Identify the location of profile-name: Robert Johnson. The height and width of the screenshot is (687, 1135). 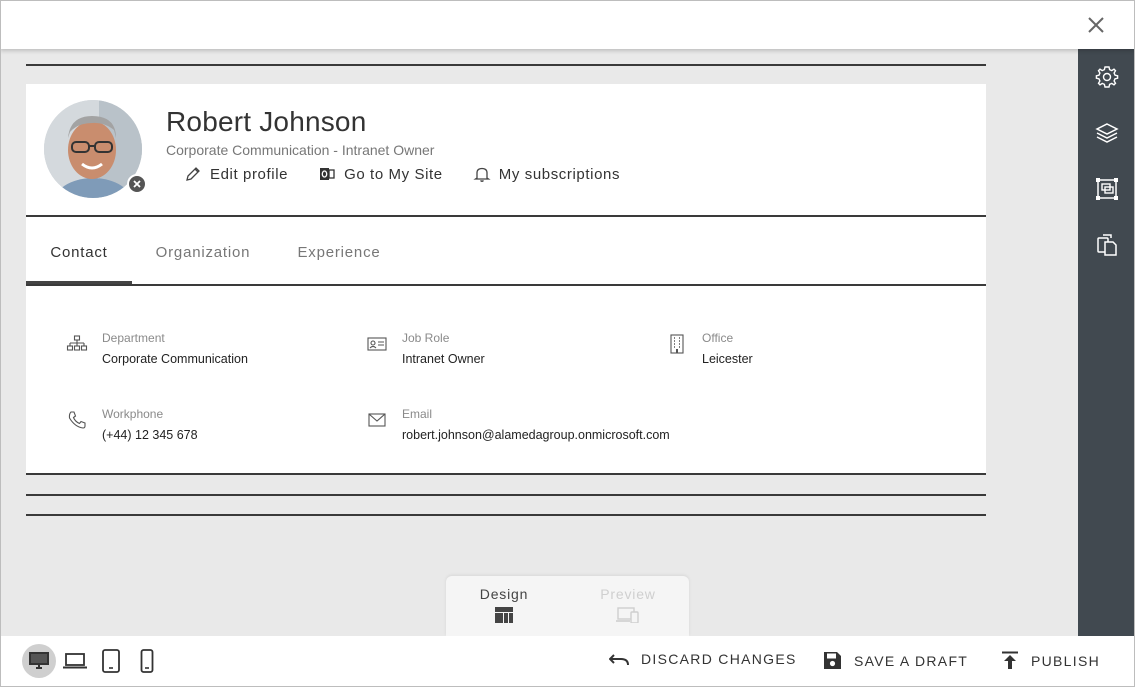
(266, 121).